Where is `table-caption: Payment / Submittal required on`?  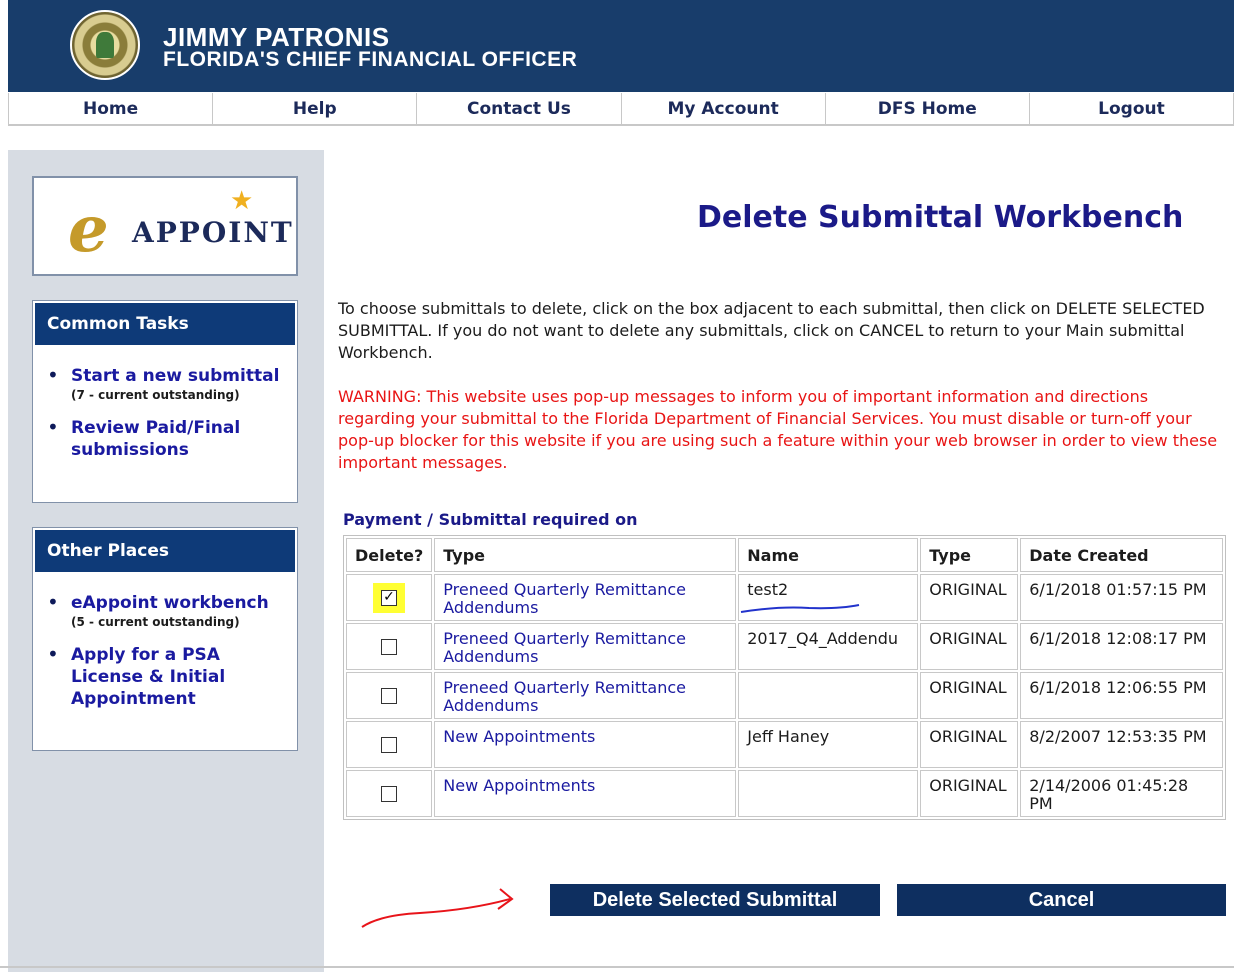 table-caption: Payment / Submittal required on is located at coordinates (490, 519).